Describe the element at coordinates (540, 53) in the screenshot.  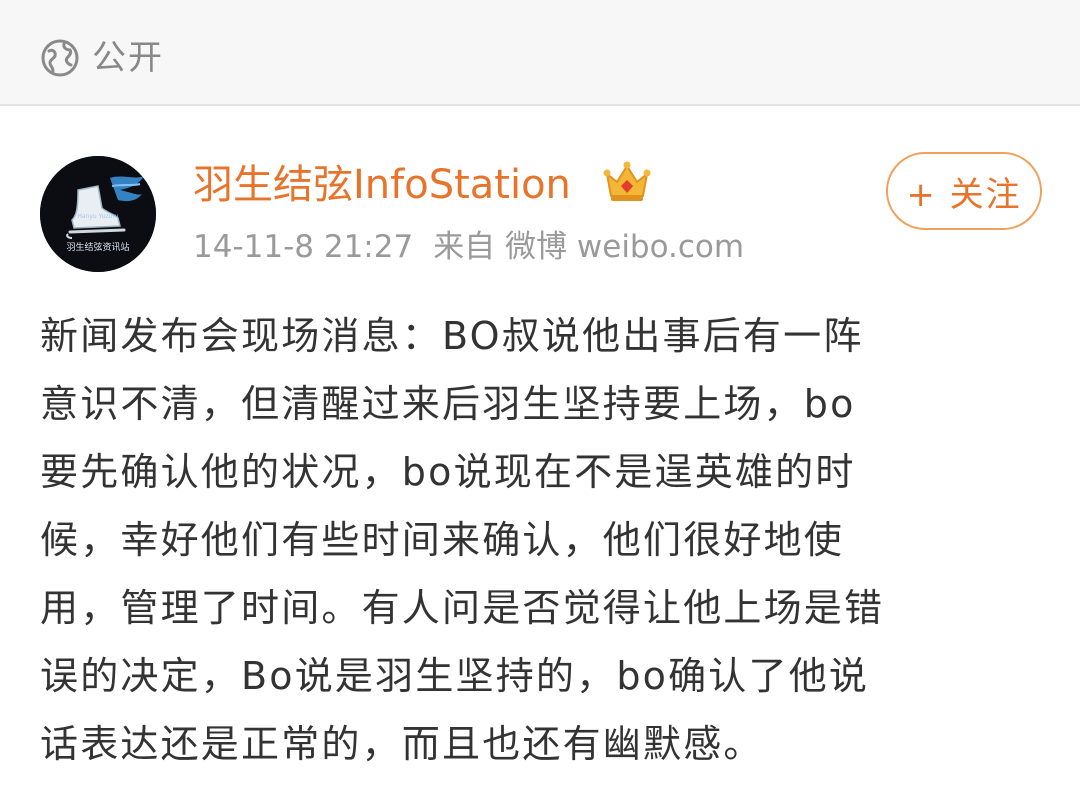
I see `privacy-bar: 公开` at that location.